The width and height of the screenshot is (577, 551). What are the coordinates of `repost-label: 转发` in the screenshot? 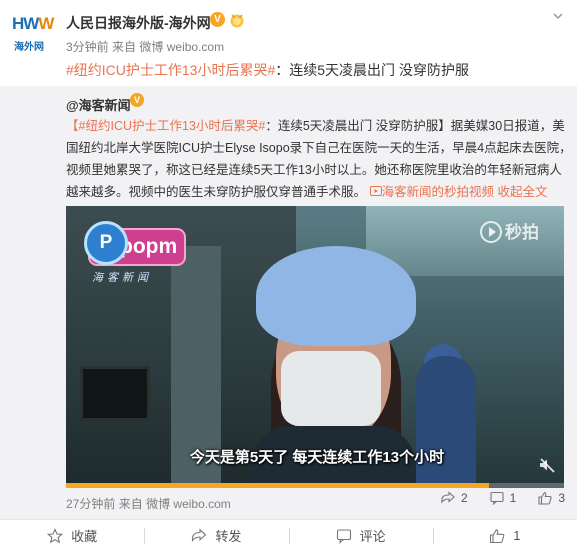 It's located at (228, 536).